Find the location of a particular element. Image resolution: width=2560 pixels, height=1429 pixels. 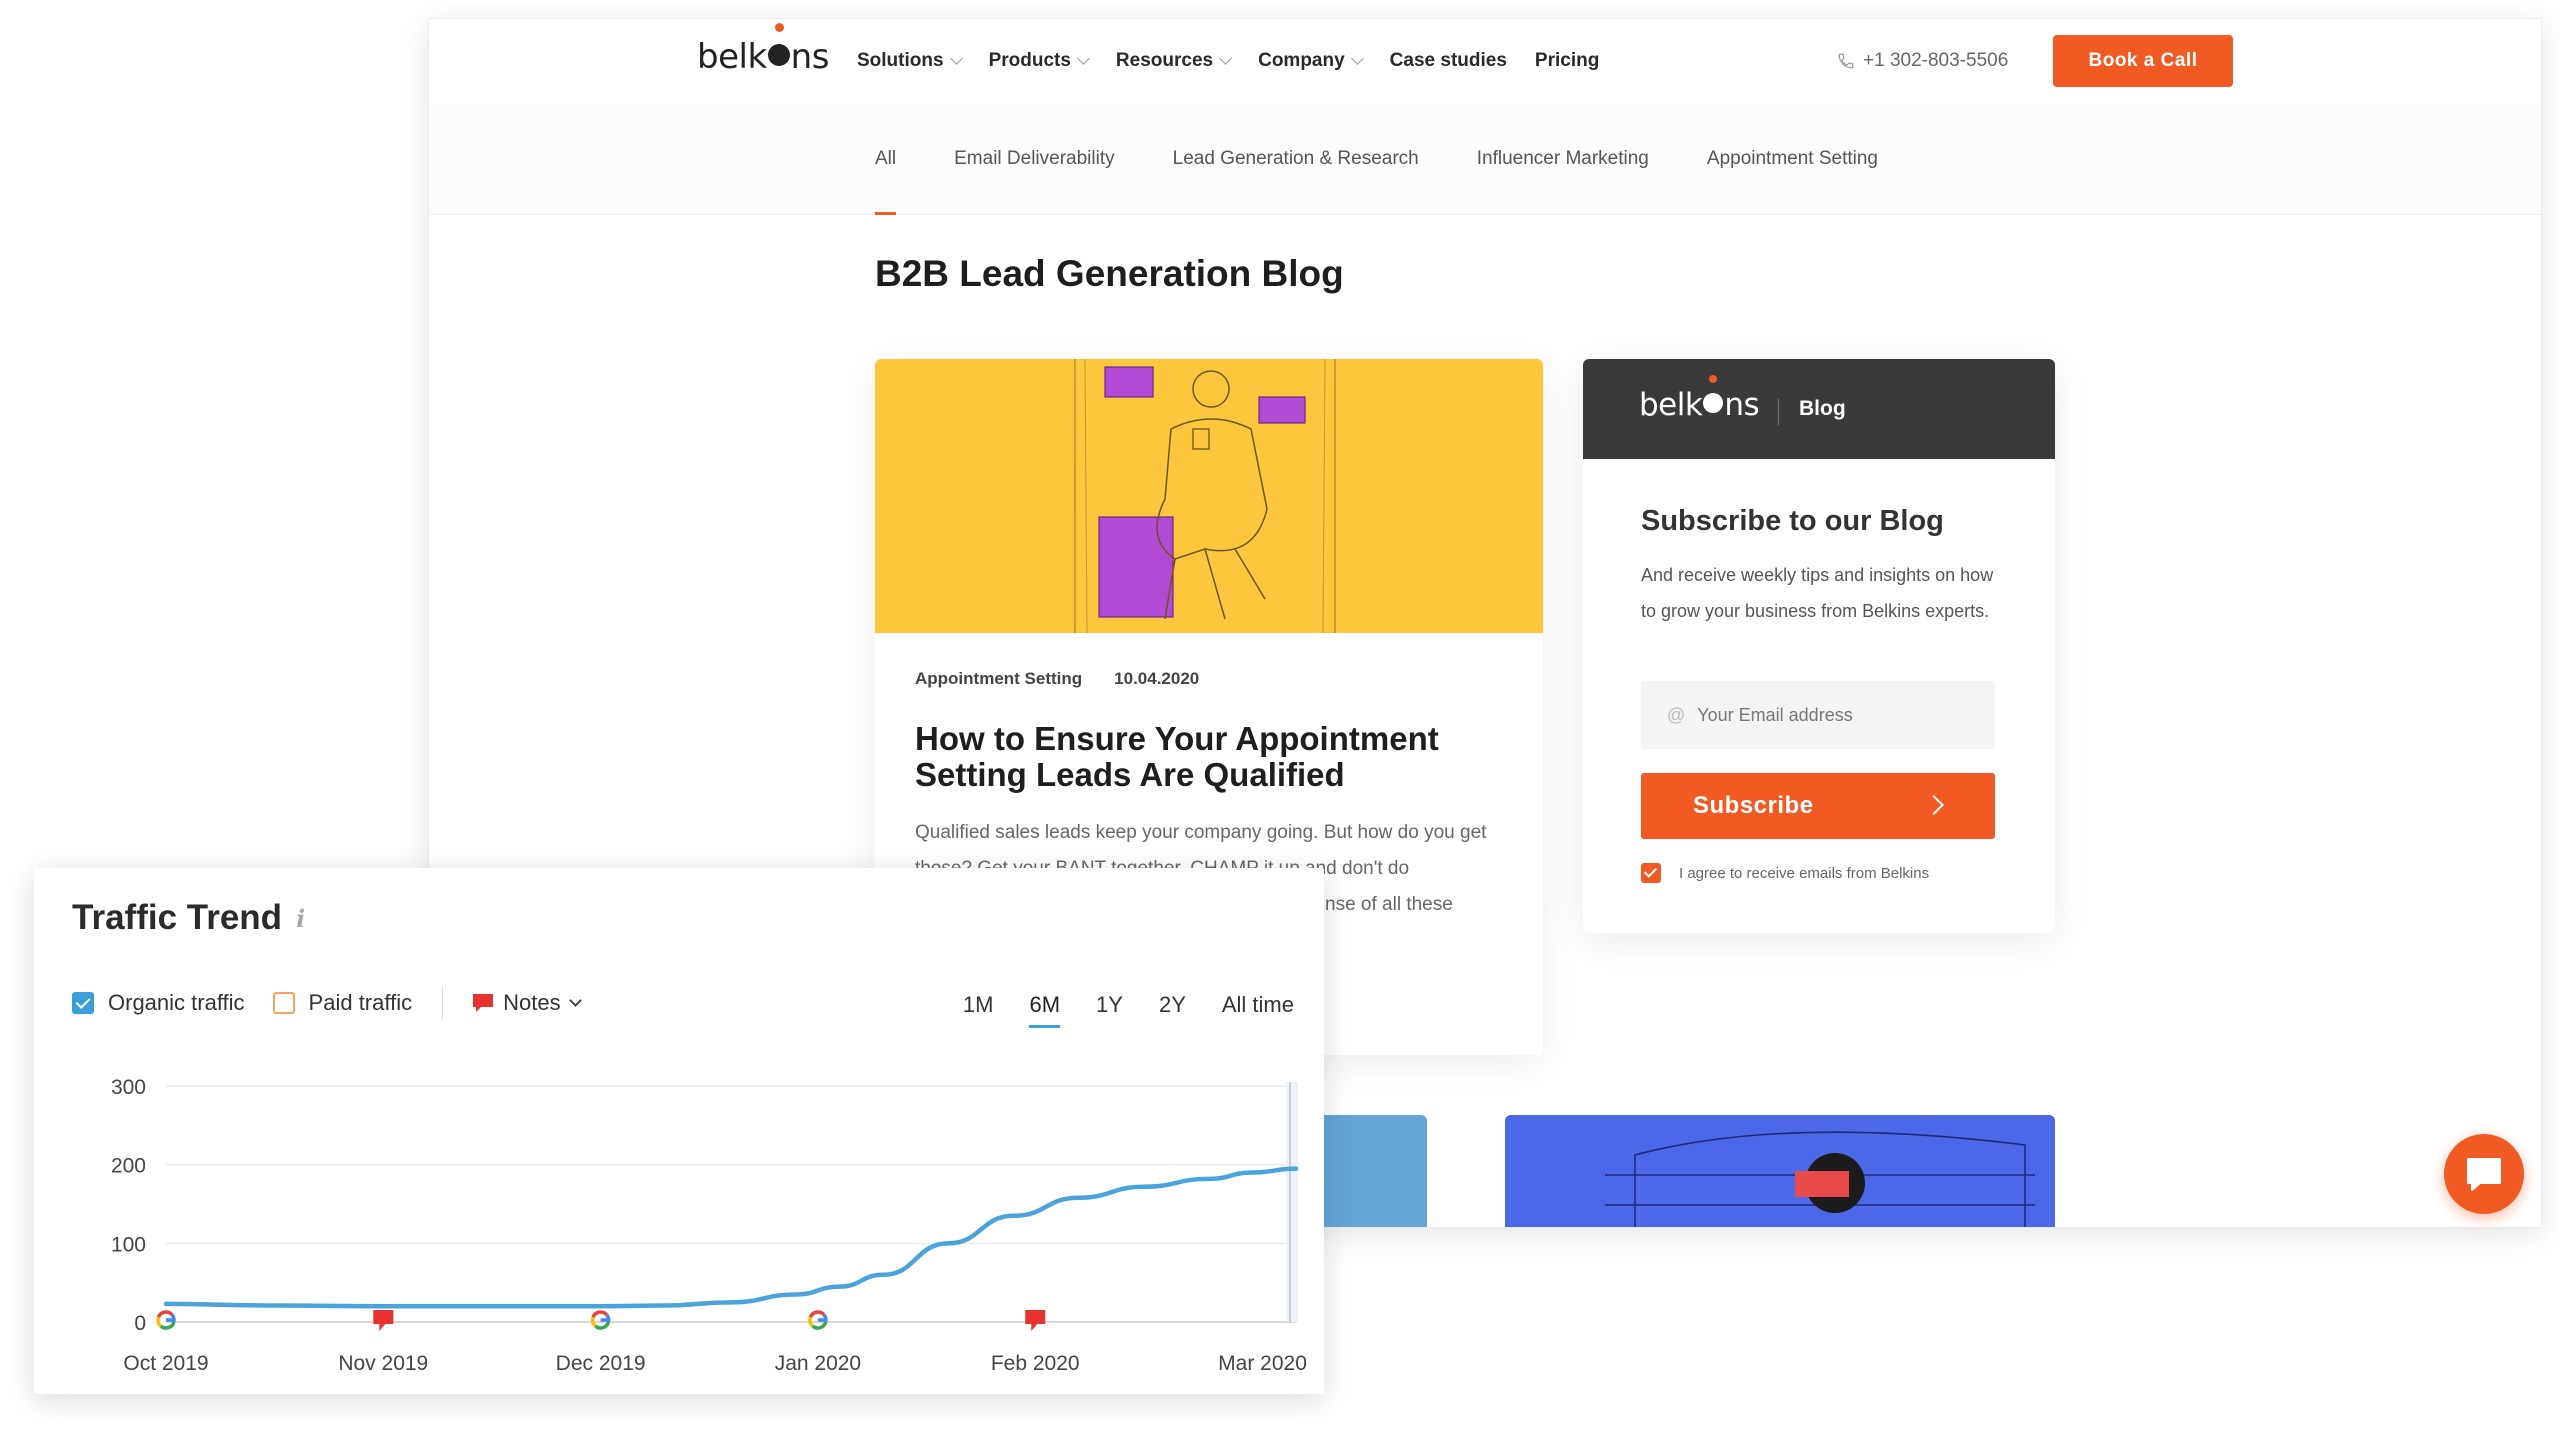

chat-button is located at coordinates (2484, 1174).